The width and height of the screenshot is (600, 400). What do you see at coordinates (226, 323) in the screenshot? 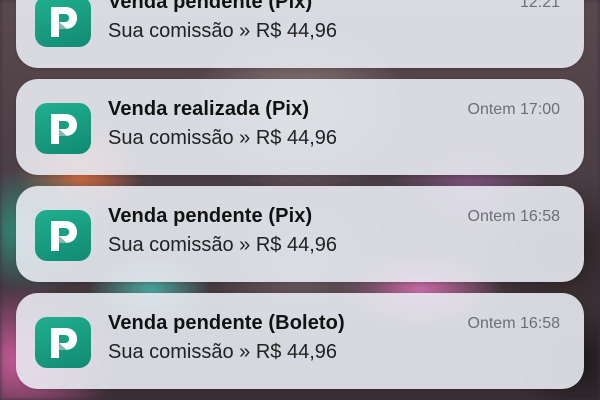
I see `notification-title: Venda pendente (Boleto)` at bounding box center [226, 323].